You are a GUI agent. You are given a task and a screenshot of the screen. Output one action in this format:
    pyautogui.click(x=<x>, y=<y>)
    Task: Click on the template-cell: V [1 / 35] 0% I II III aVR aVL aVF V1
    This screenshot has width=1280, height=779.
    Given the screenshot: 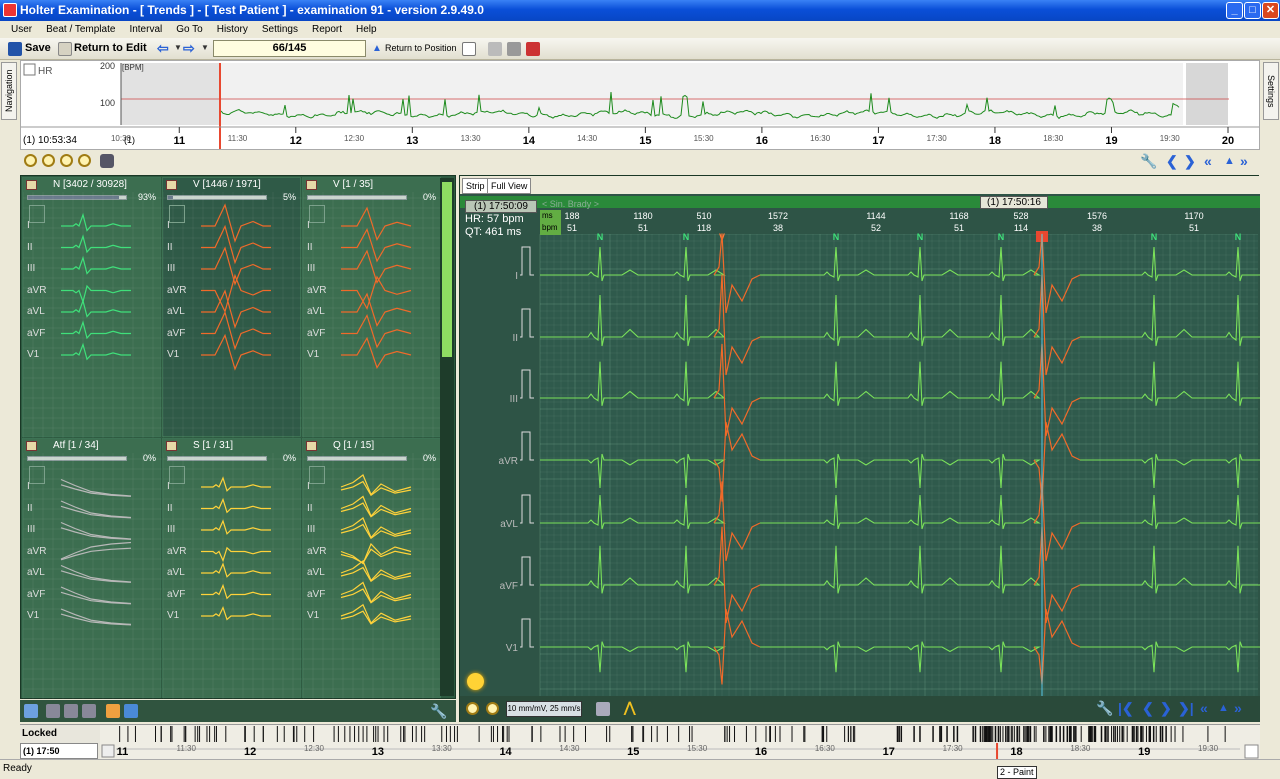 What is the action you would take?
    pyautogui.click(x=371, y=307)
    